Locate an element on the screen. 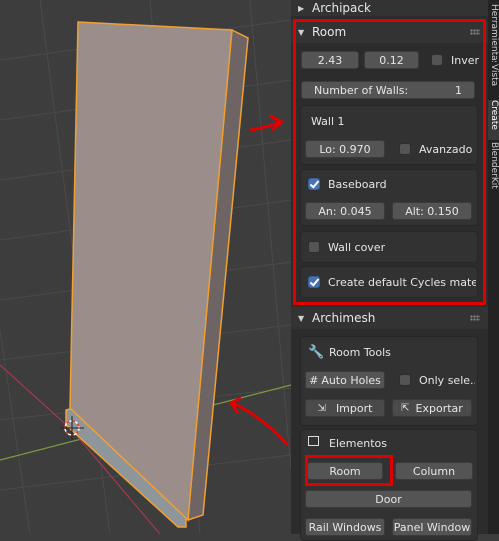 This screenshot has height=541, width=499. only-selected-label: Only sele.. is located at coordinates (447, 380).